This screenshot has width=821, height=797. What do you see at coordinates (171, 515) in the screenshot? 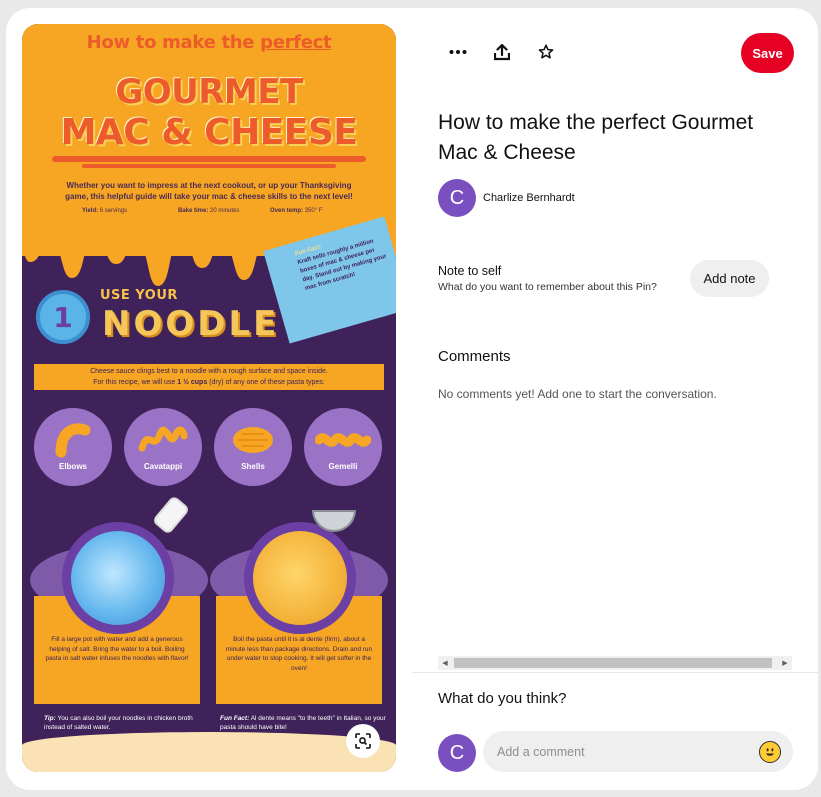
I see `salt-shaker-graphic` at bounding box center [171, 515].